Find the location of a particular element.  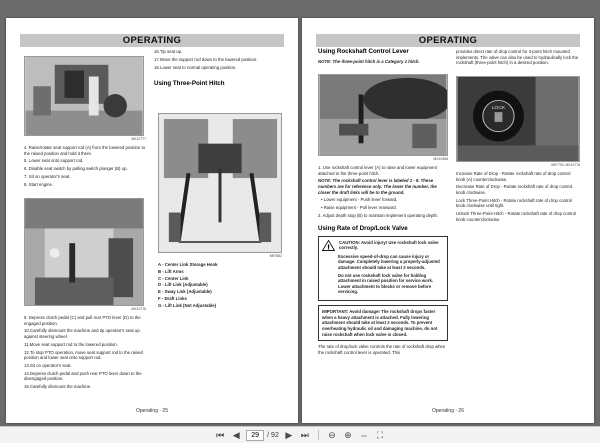

photo-clutch-pto is located at coordinates (84, 252).